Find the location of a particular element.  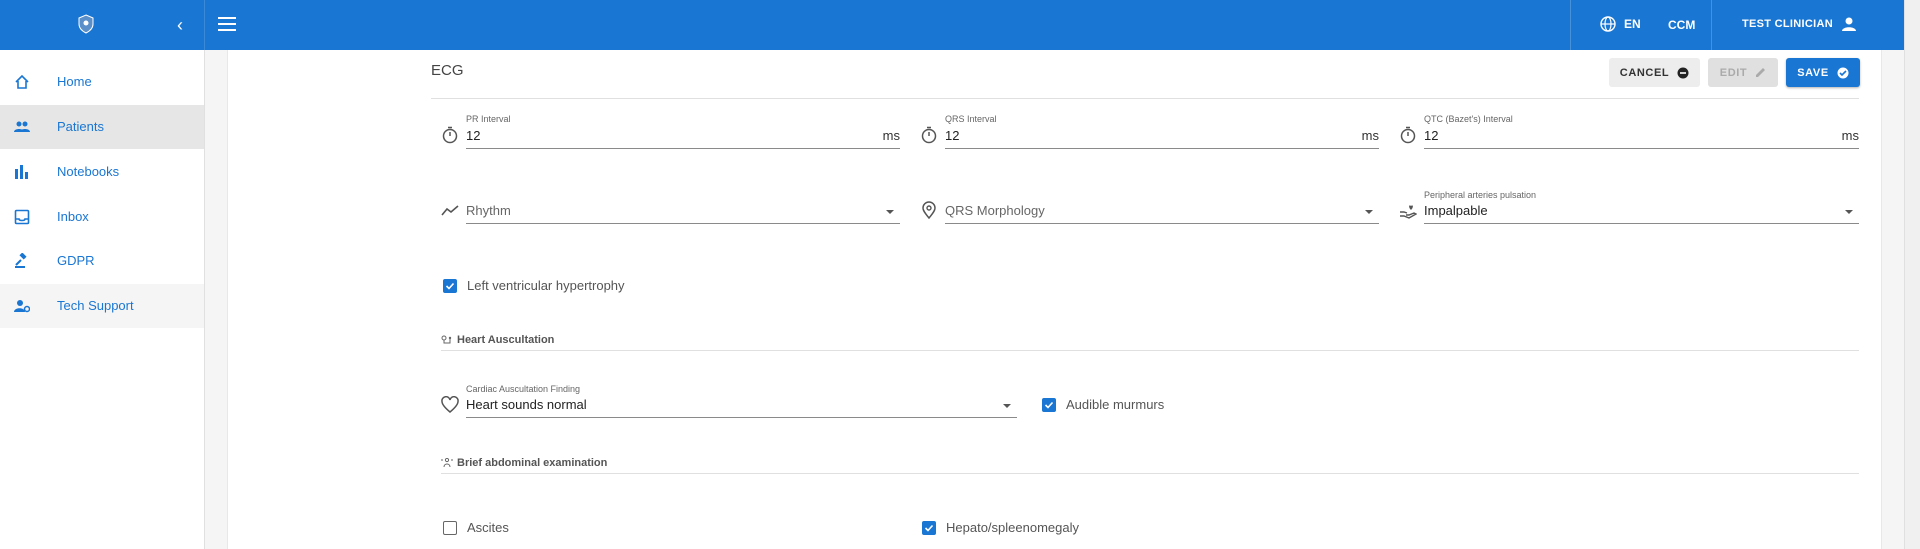

sidebar-item-label: Tech Support is located at coordinates (95, 305).